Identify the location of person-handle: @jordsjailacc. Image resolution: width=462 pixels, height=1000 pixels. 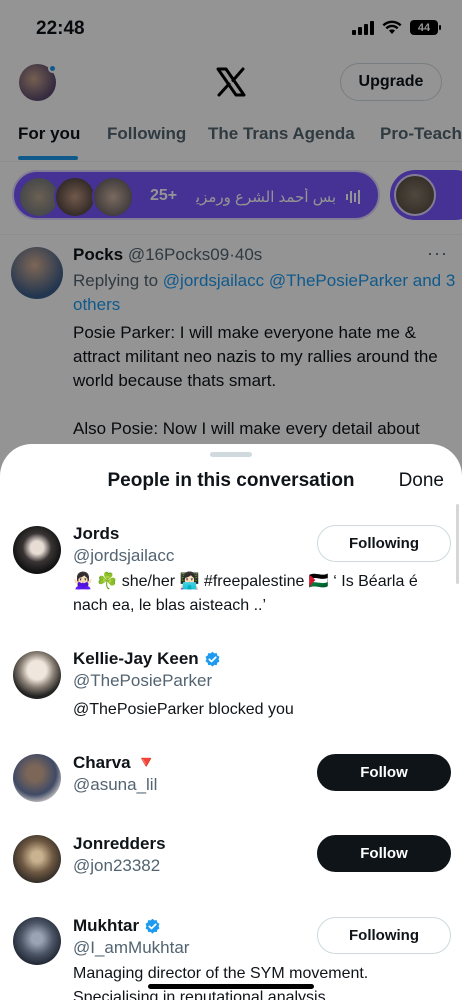
(124, 555).